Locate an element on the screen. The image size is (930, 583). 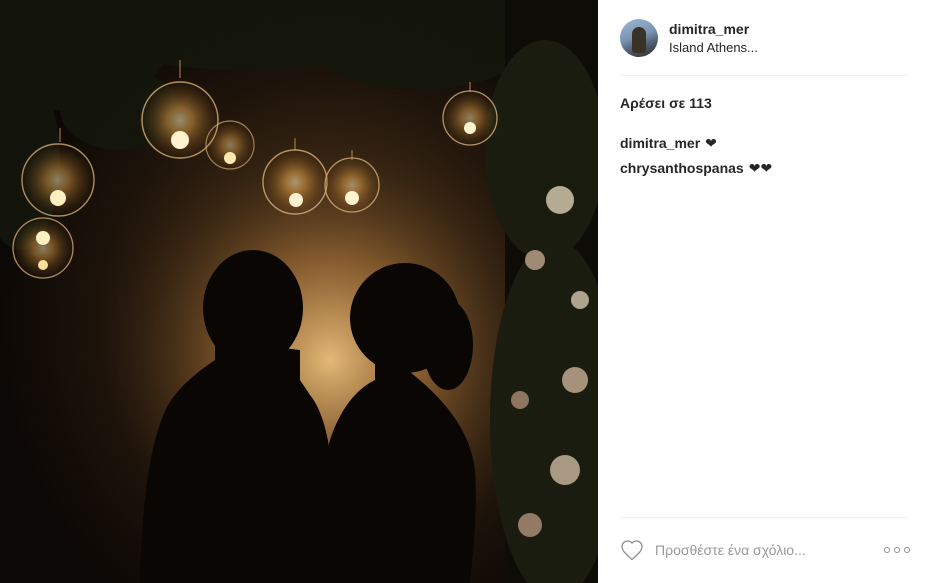
comment-item: chrysanthospanas ❤❤ is located at coordinates (696, 168).